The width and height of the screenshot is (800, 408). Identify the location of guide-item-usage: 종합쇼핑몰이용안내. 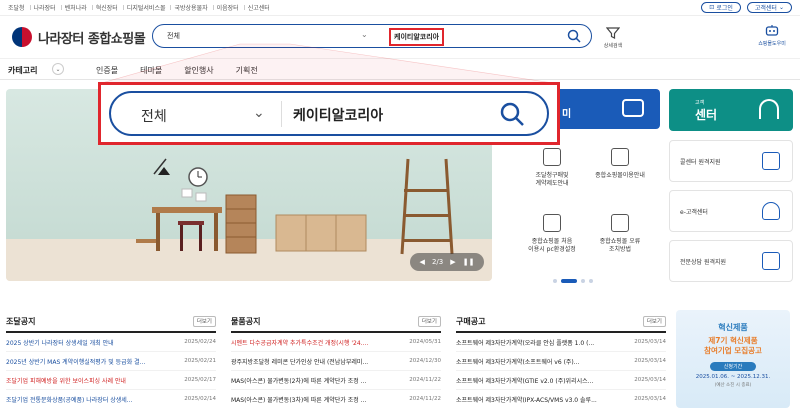
(620, 164).